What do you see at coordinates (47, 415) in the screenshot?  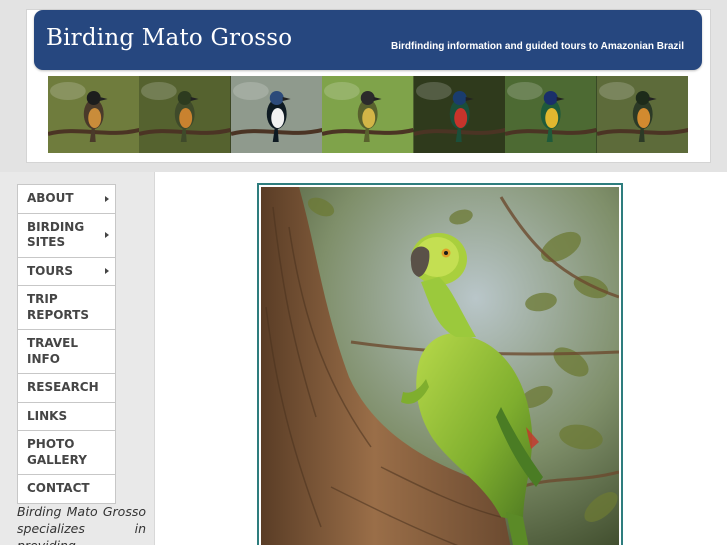 I see `nav-item-label: LINKS` at bounding box center [47, 415].